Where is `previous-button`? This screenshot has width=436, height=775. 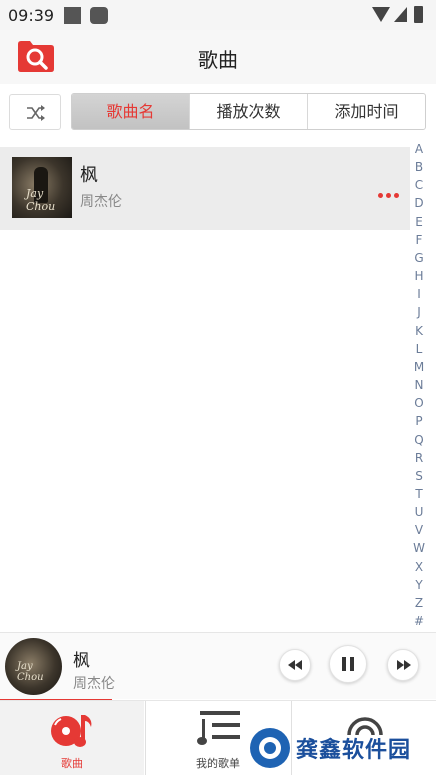 previous-button is located at coordinates (295, 665).